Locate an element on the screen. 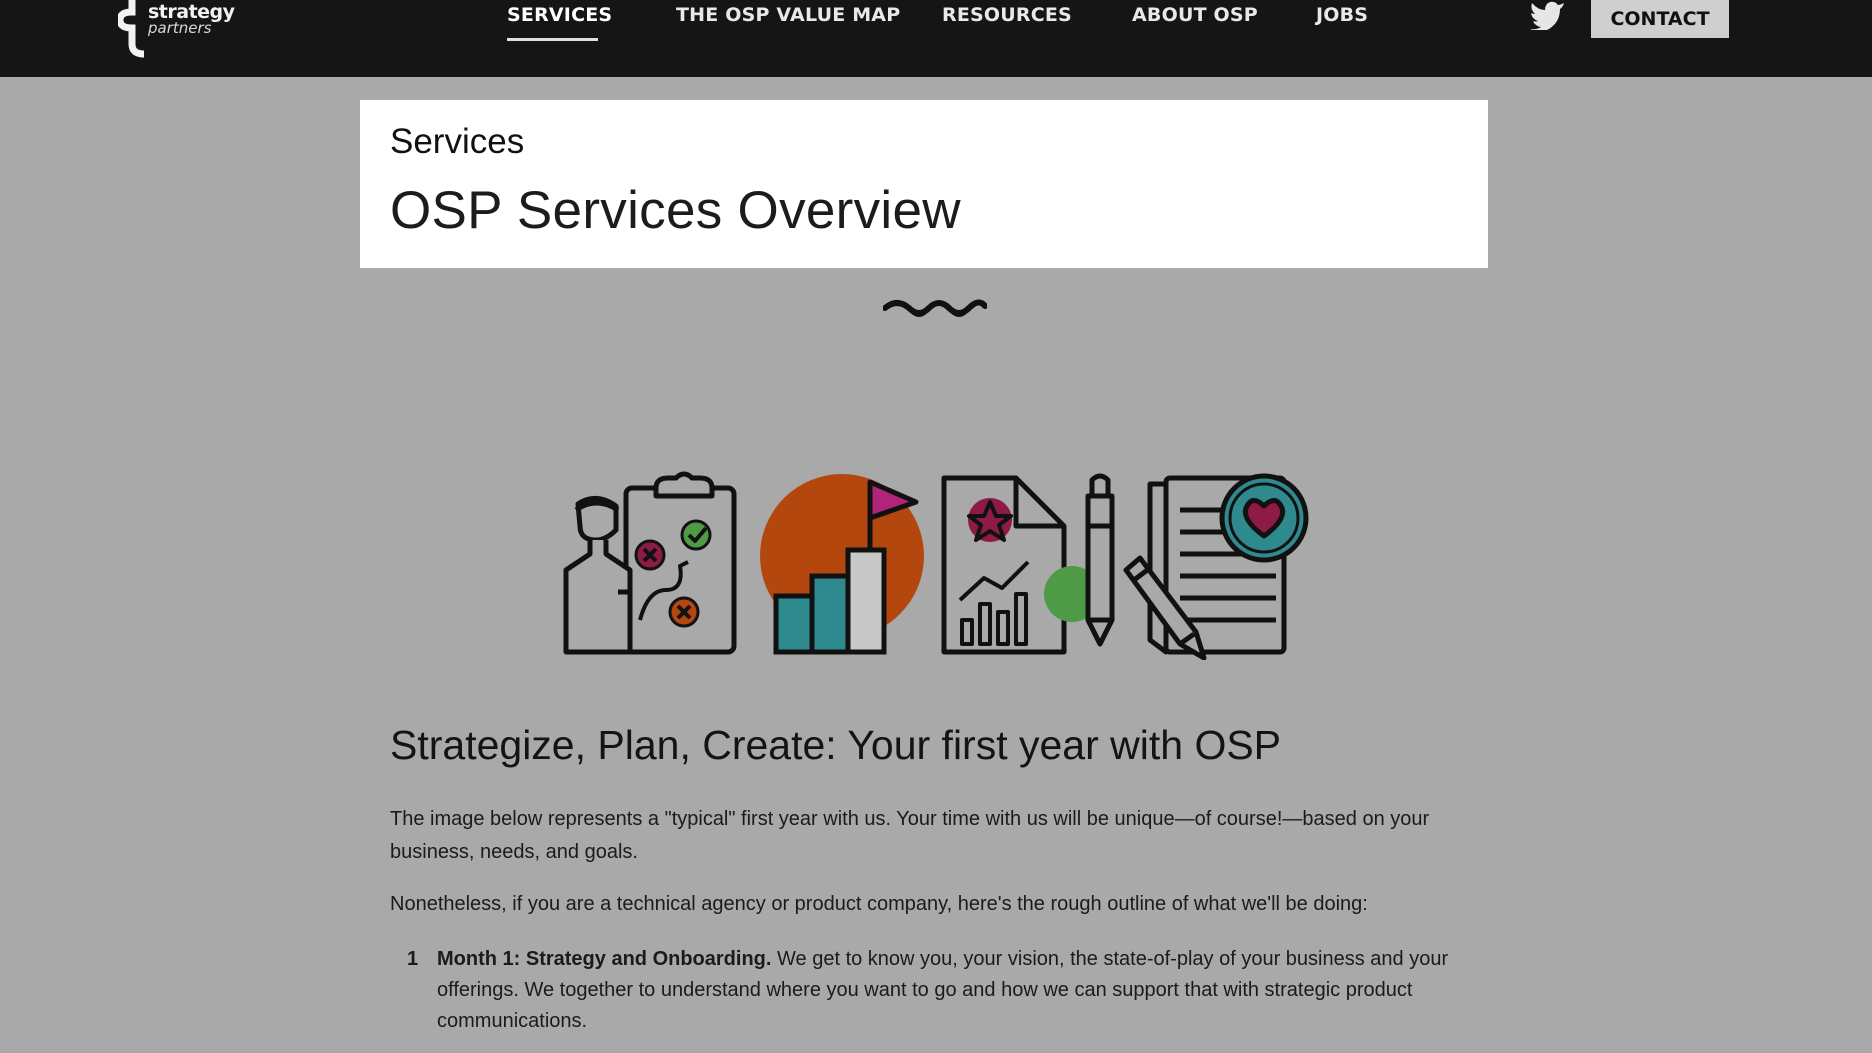 The image size is (1872, 1053). nav-osp-value-map: THE OSP VALUE MAP is located at coordinates (788, 15).